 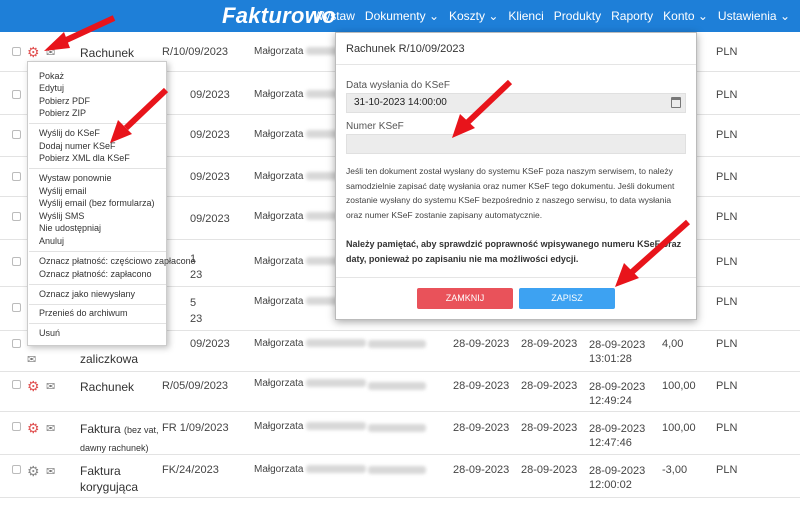 I want to click on nav-koszty: Koszty ⌄, so click(x=473, y=16).